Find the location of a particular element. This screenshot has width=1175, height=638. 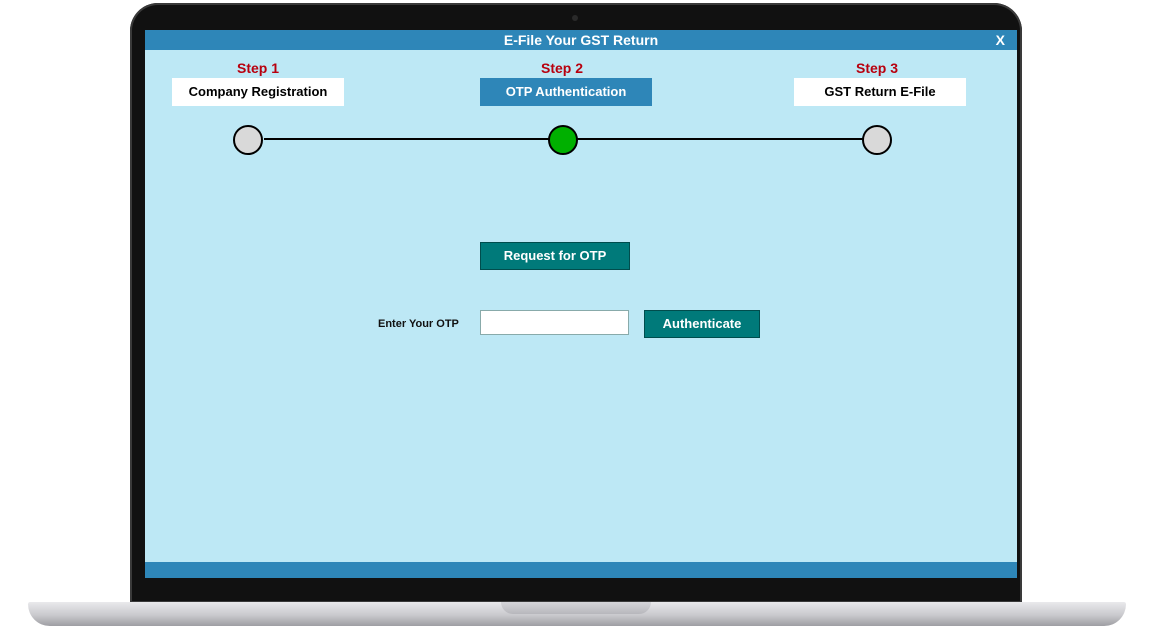

request-otp-button: Request for OTP is located at coordinates (555, 256).